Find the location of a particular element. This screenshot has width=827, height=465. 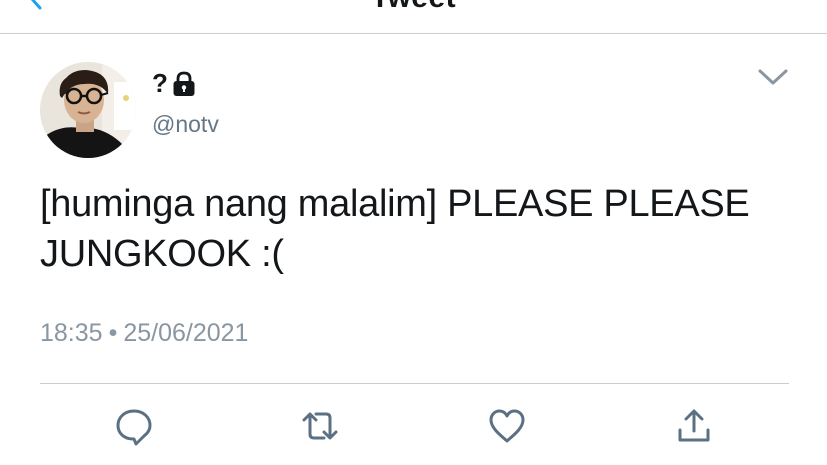

lock-icon is located at coordinates (184, 84).